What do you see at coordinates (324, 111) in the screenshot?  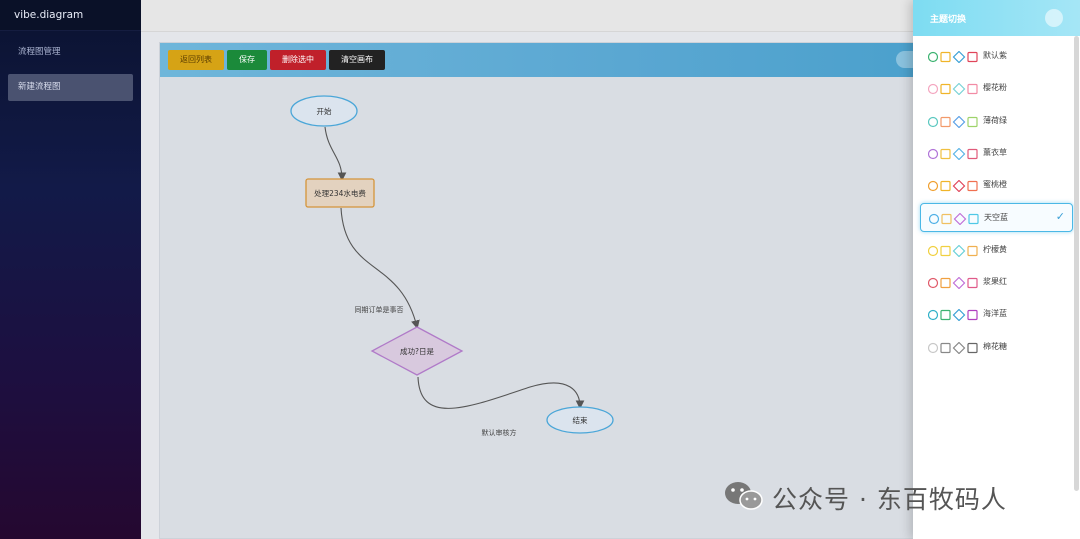 I see `node-start-label: 开始` at bounding box center [324, 111].